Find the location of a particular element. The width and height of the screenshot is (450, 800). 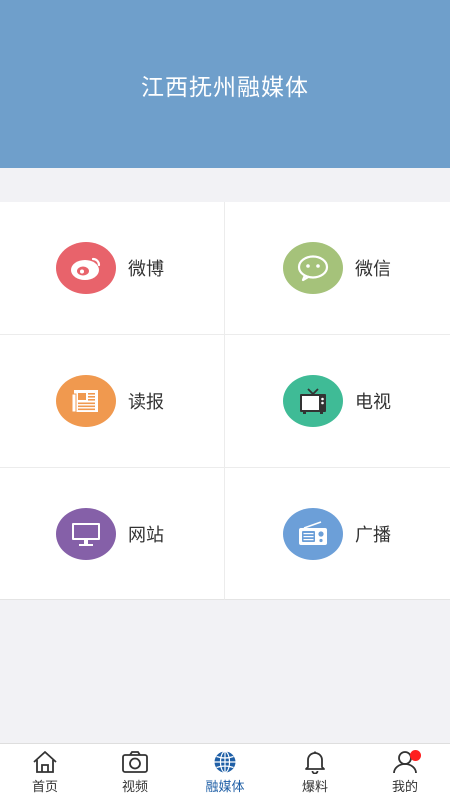

weibo-icon is located at coordinates (86, 268).